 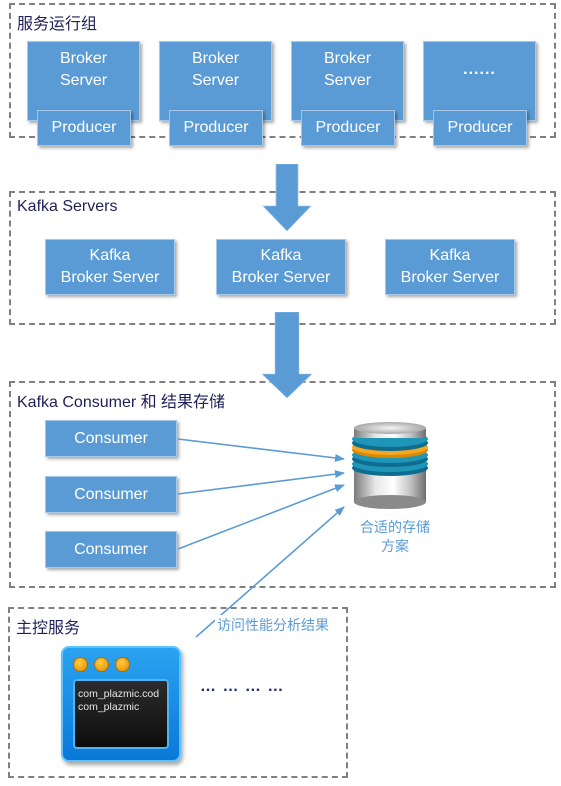 What do you see at coordinates (395, 537) in the screenshot?
I see `storage-label: 合适的存储 方案` at bounding box center [395, 537].